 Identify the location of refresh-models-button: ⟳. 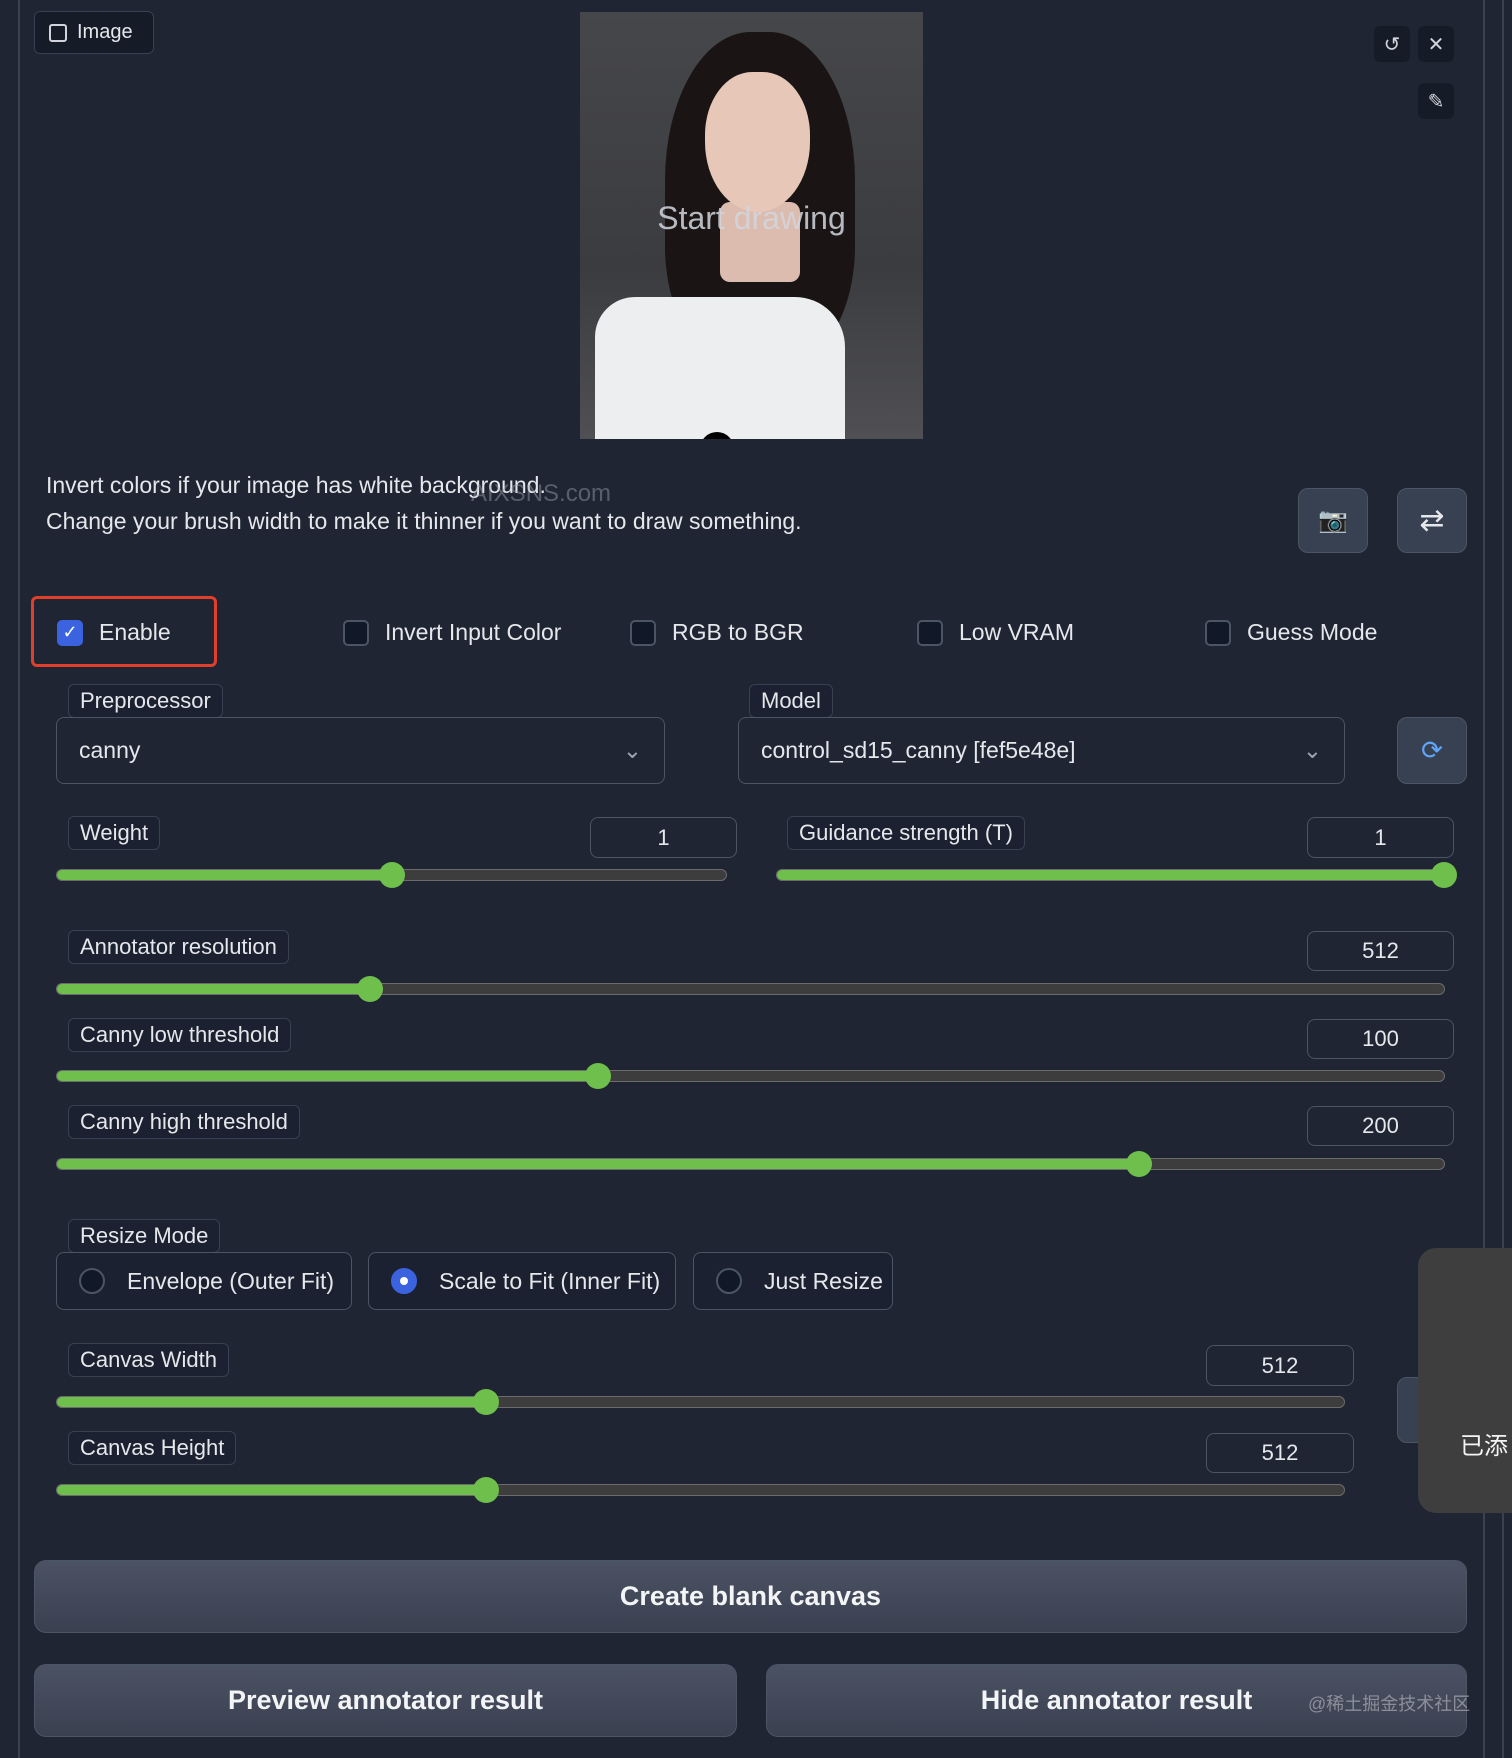
(1432, 750).